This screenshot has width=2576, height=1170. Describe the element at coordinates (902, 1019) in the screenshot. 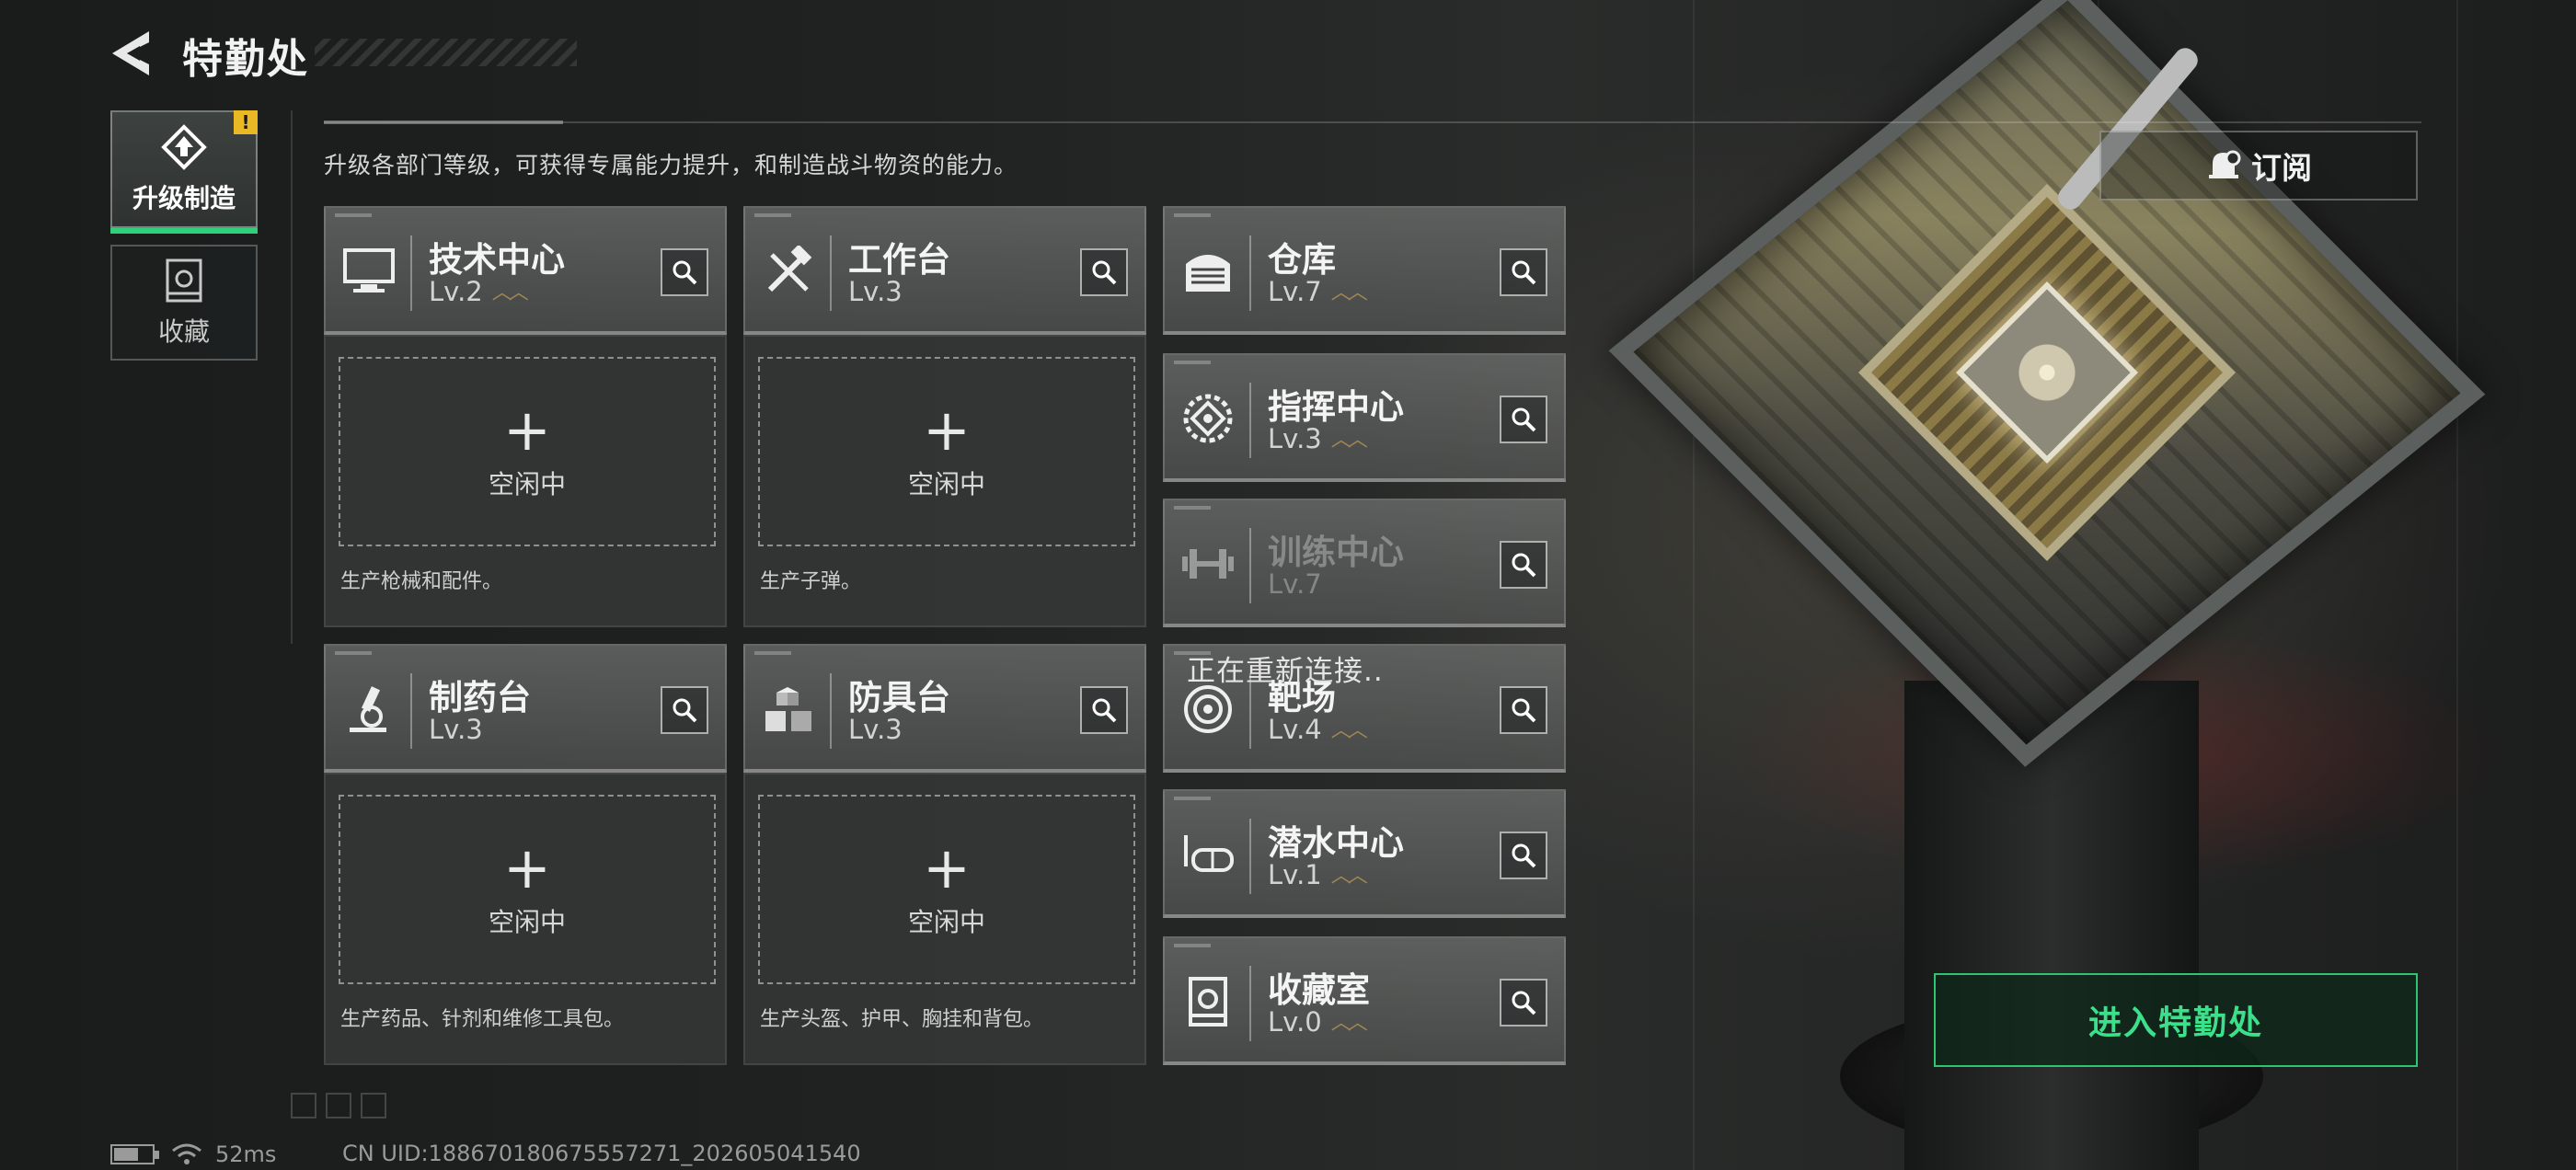

I see `production-description: 生产头盔、护甲、胸挂和背包。` at that location.